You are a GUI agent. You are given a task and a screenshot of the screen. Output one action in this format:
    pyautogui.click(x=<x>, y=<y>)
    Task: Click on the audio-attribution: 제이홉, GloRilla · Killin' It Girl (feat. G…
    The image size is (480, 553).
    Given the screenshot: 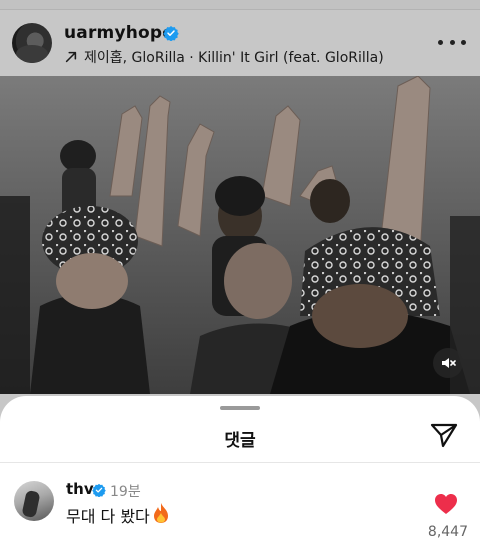 What is the action you would take?
    pyautogui.click(x=224, y=57)
    